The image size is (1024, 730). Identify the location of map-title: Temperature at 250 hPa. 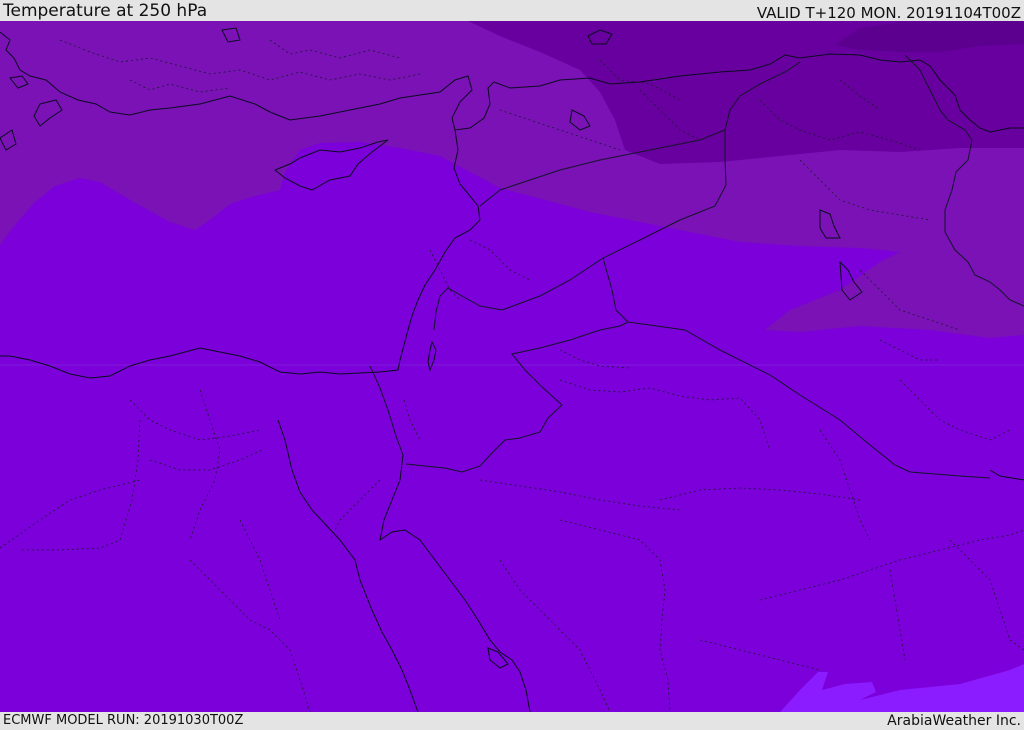
(105, 11).